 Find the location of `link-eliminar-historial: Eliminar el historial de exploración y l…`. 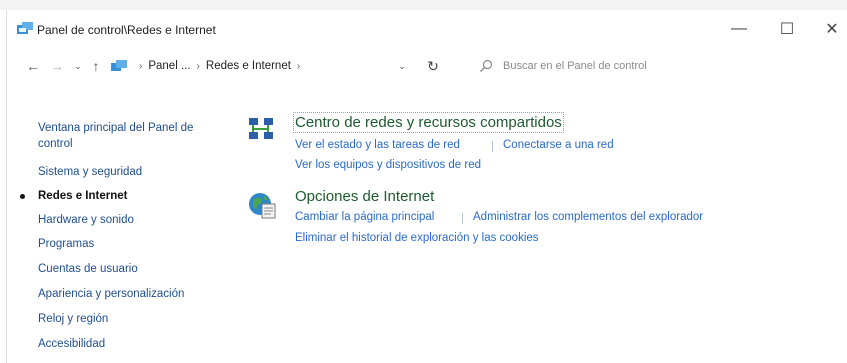

link-eliminar-historial: Eliminar el historial de exploración y l… is located at coordinates (417, 238).